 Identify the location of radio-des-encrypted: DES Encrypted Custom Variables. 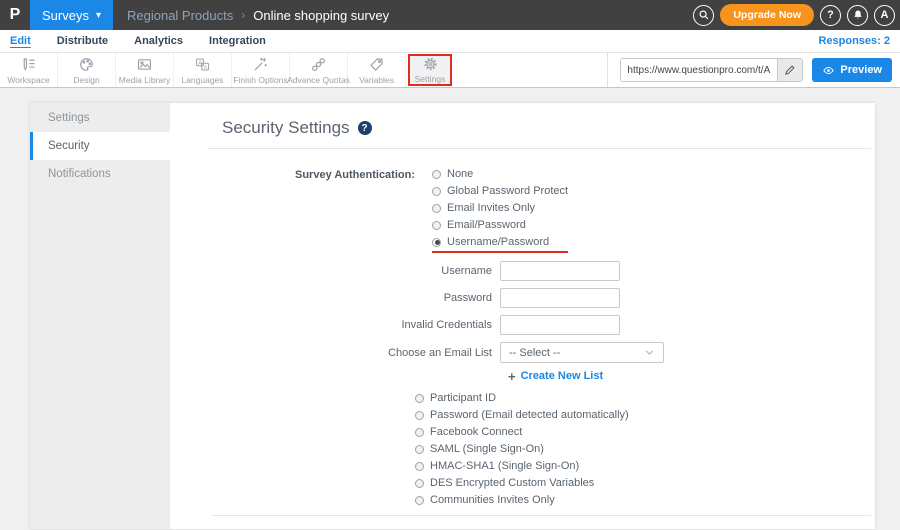
(645, 483).